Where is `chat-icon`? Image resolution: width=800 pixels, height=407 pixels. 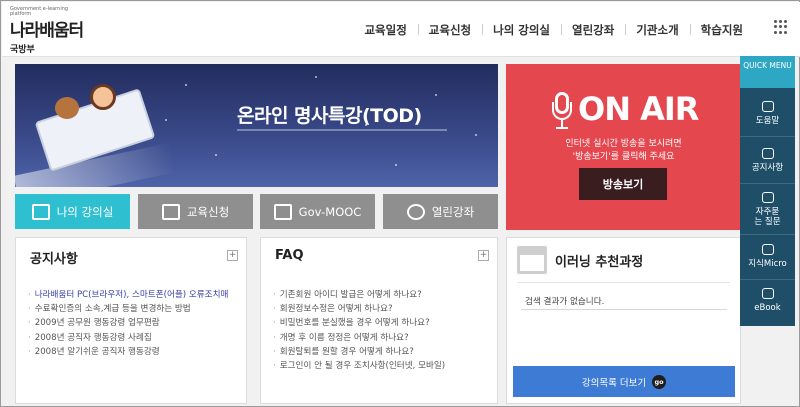 chat-icon is located at coordinates (767, 106).